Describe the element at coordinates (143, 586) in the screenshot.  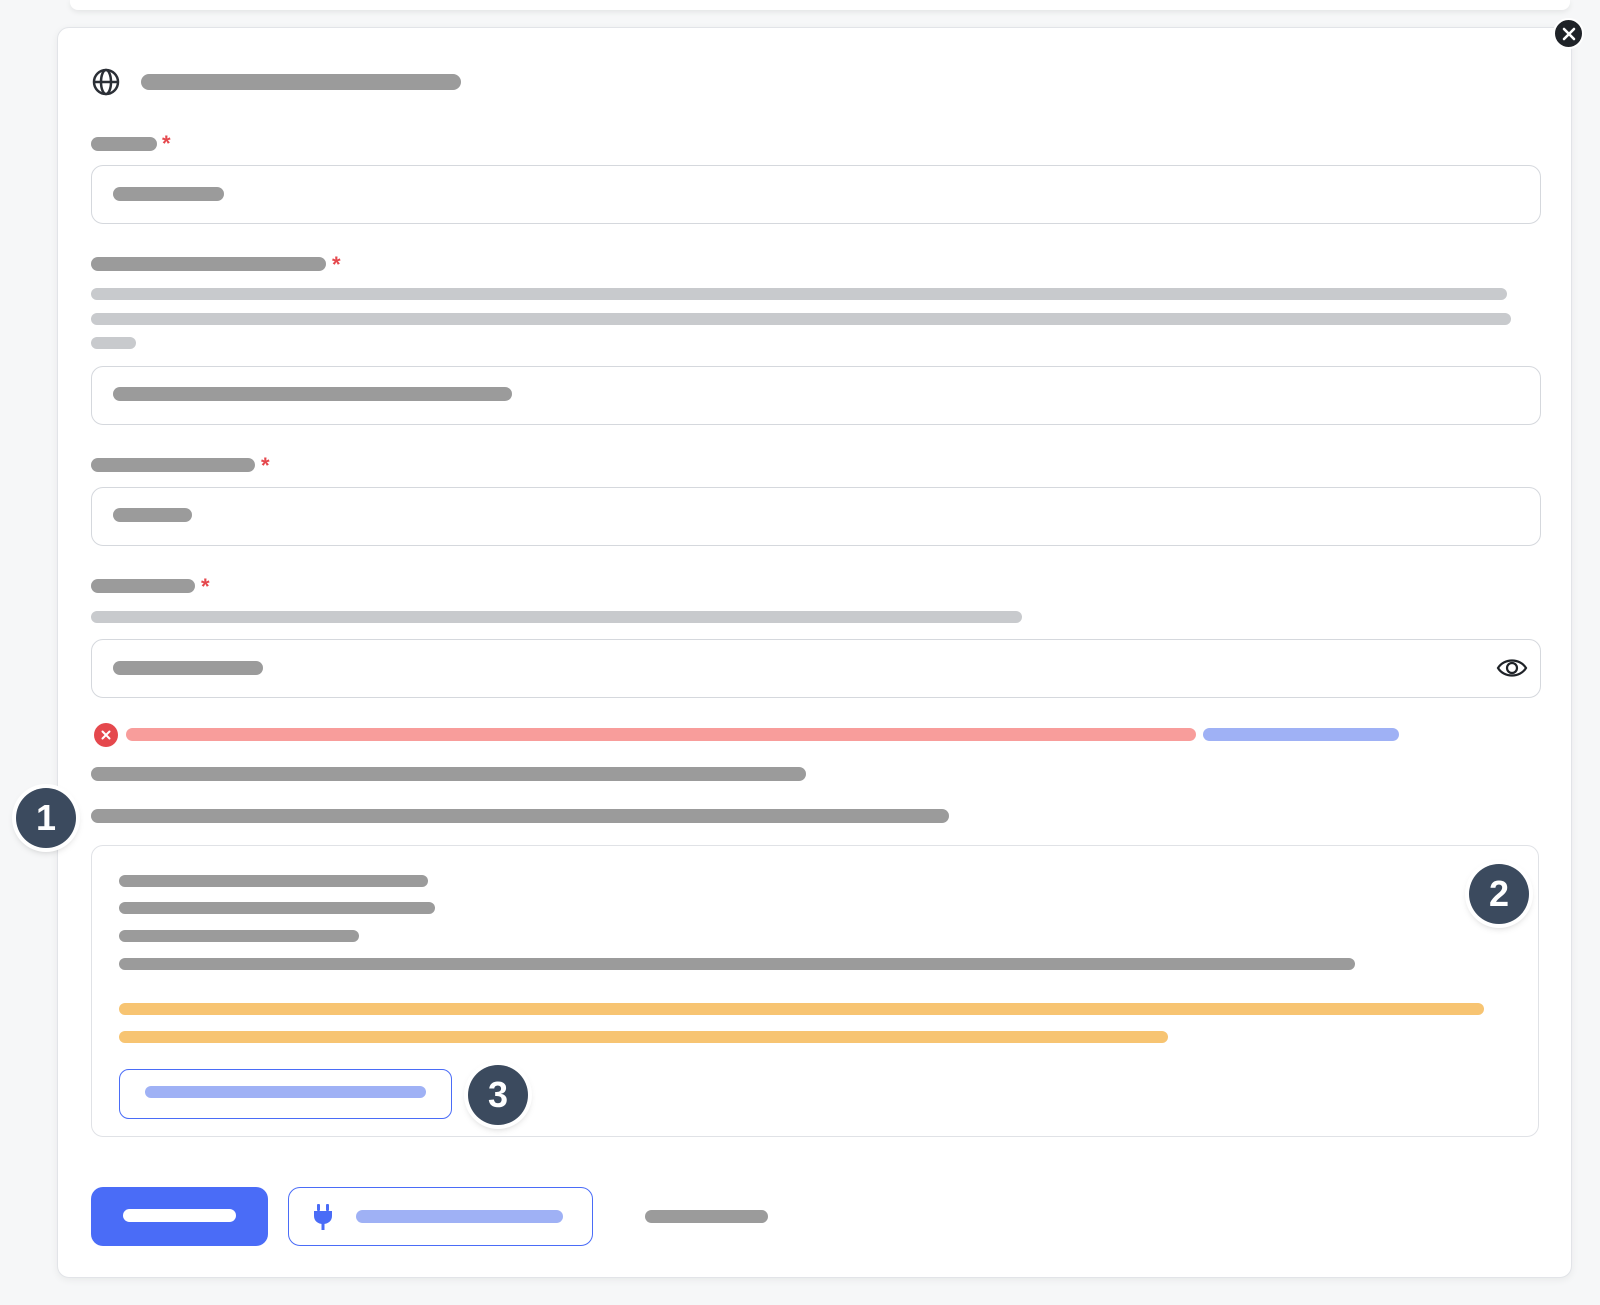
I see `field-4-label` at that location.